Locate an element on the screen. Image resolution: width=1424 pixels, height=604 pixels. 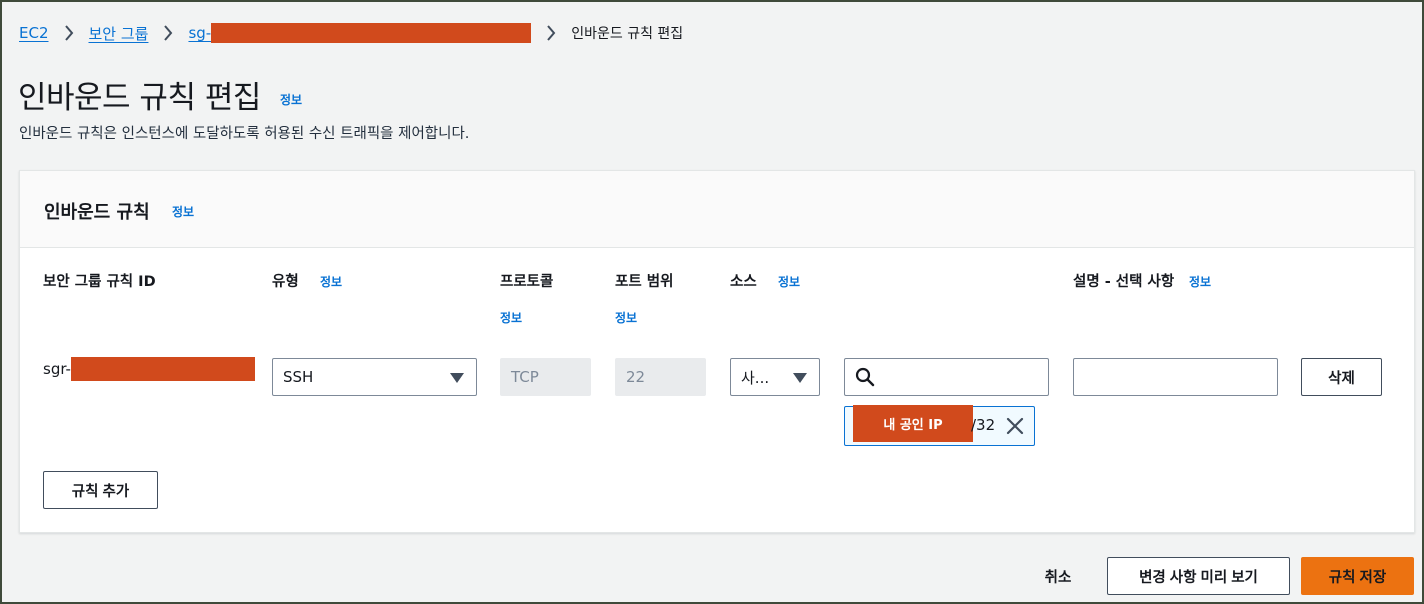
cancel-button: 취소 is located at coordinates (1058, 576).